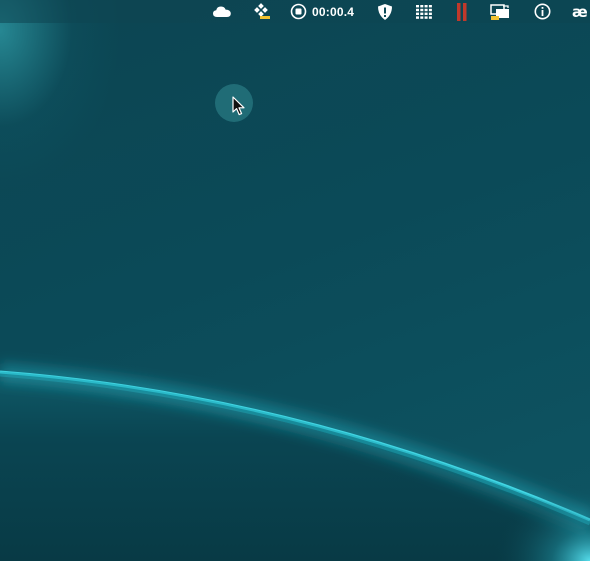 The width and height of the screenshot is (590, 561). I want to click on cloud-icon, so click(222, 11).